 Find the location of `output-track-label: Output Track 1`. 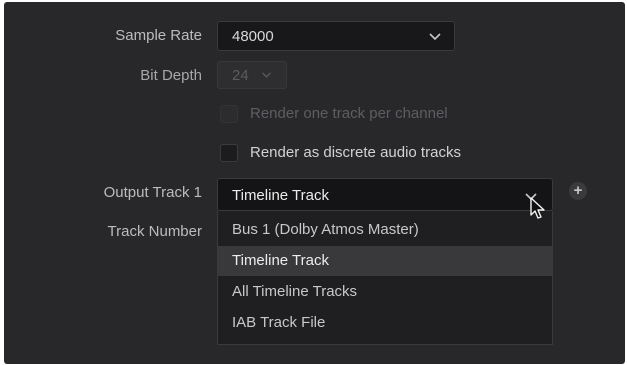

output-track-label: Output Track 1 is located at coordinates (152, 192).